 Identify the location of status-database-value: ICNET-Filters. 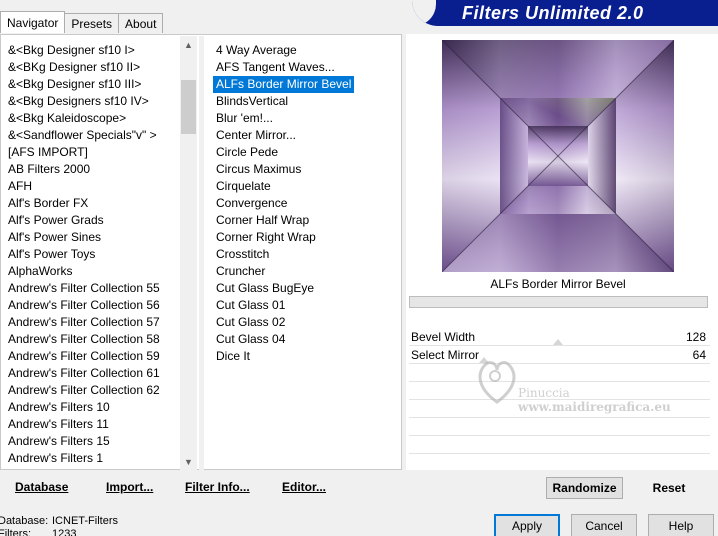
(85, 521).